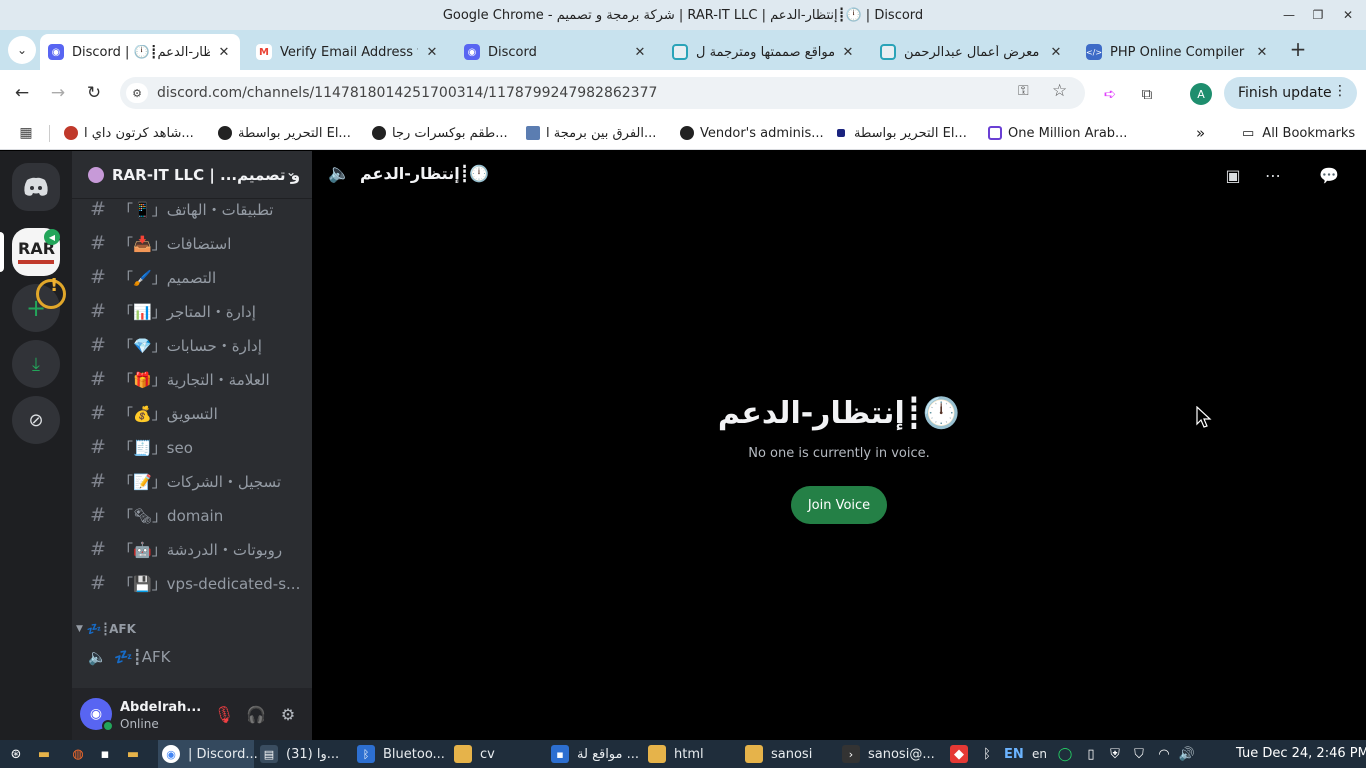 The height and width of the screenshot is (768, 1366). I want to click on join-voice-button: Join Voice, so click(839, 505).